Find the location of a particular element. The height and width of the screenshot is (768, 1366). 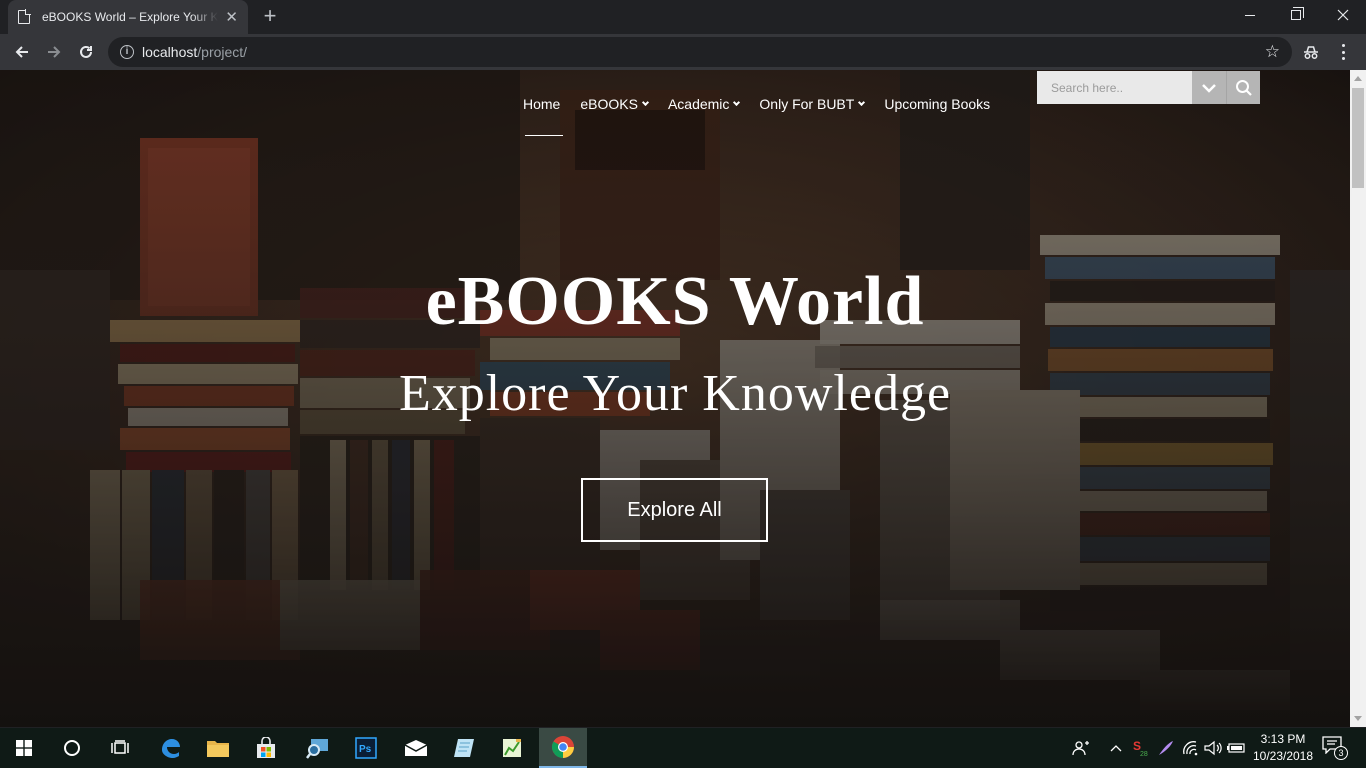

nav-item-upcoming-books: Upcoming Books is located at coordinates (937, 104).